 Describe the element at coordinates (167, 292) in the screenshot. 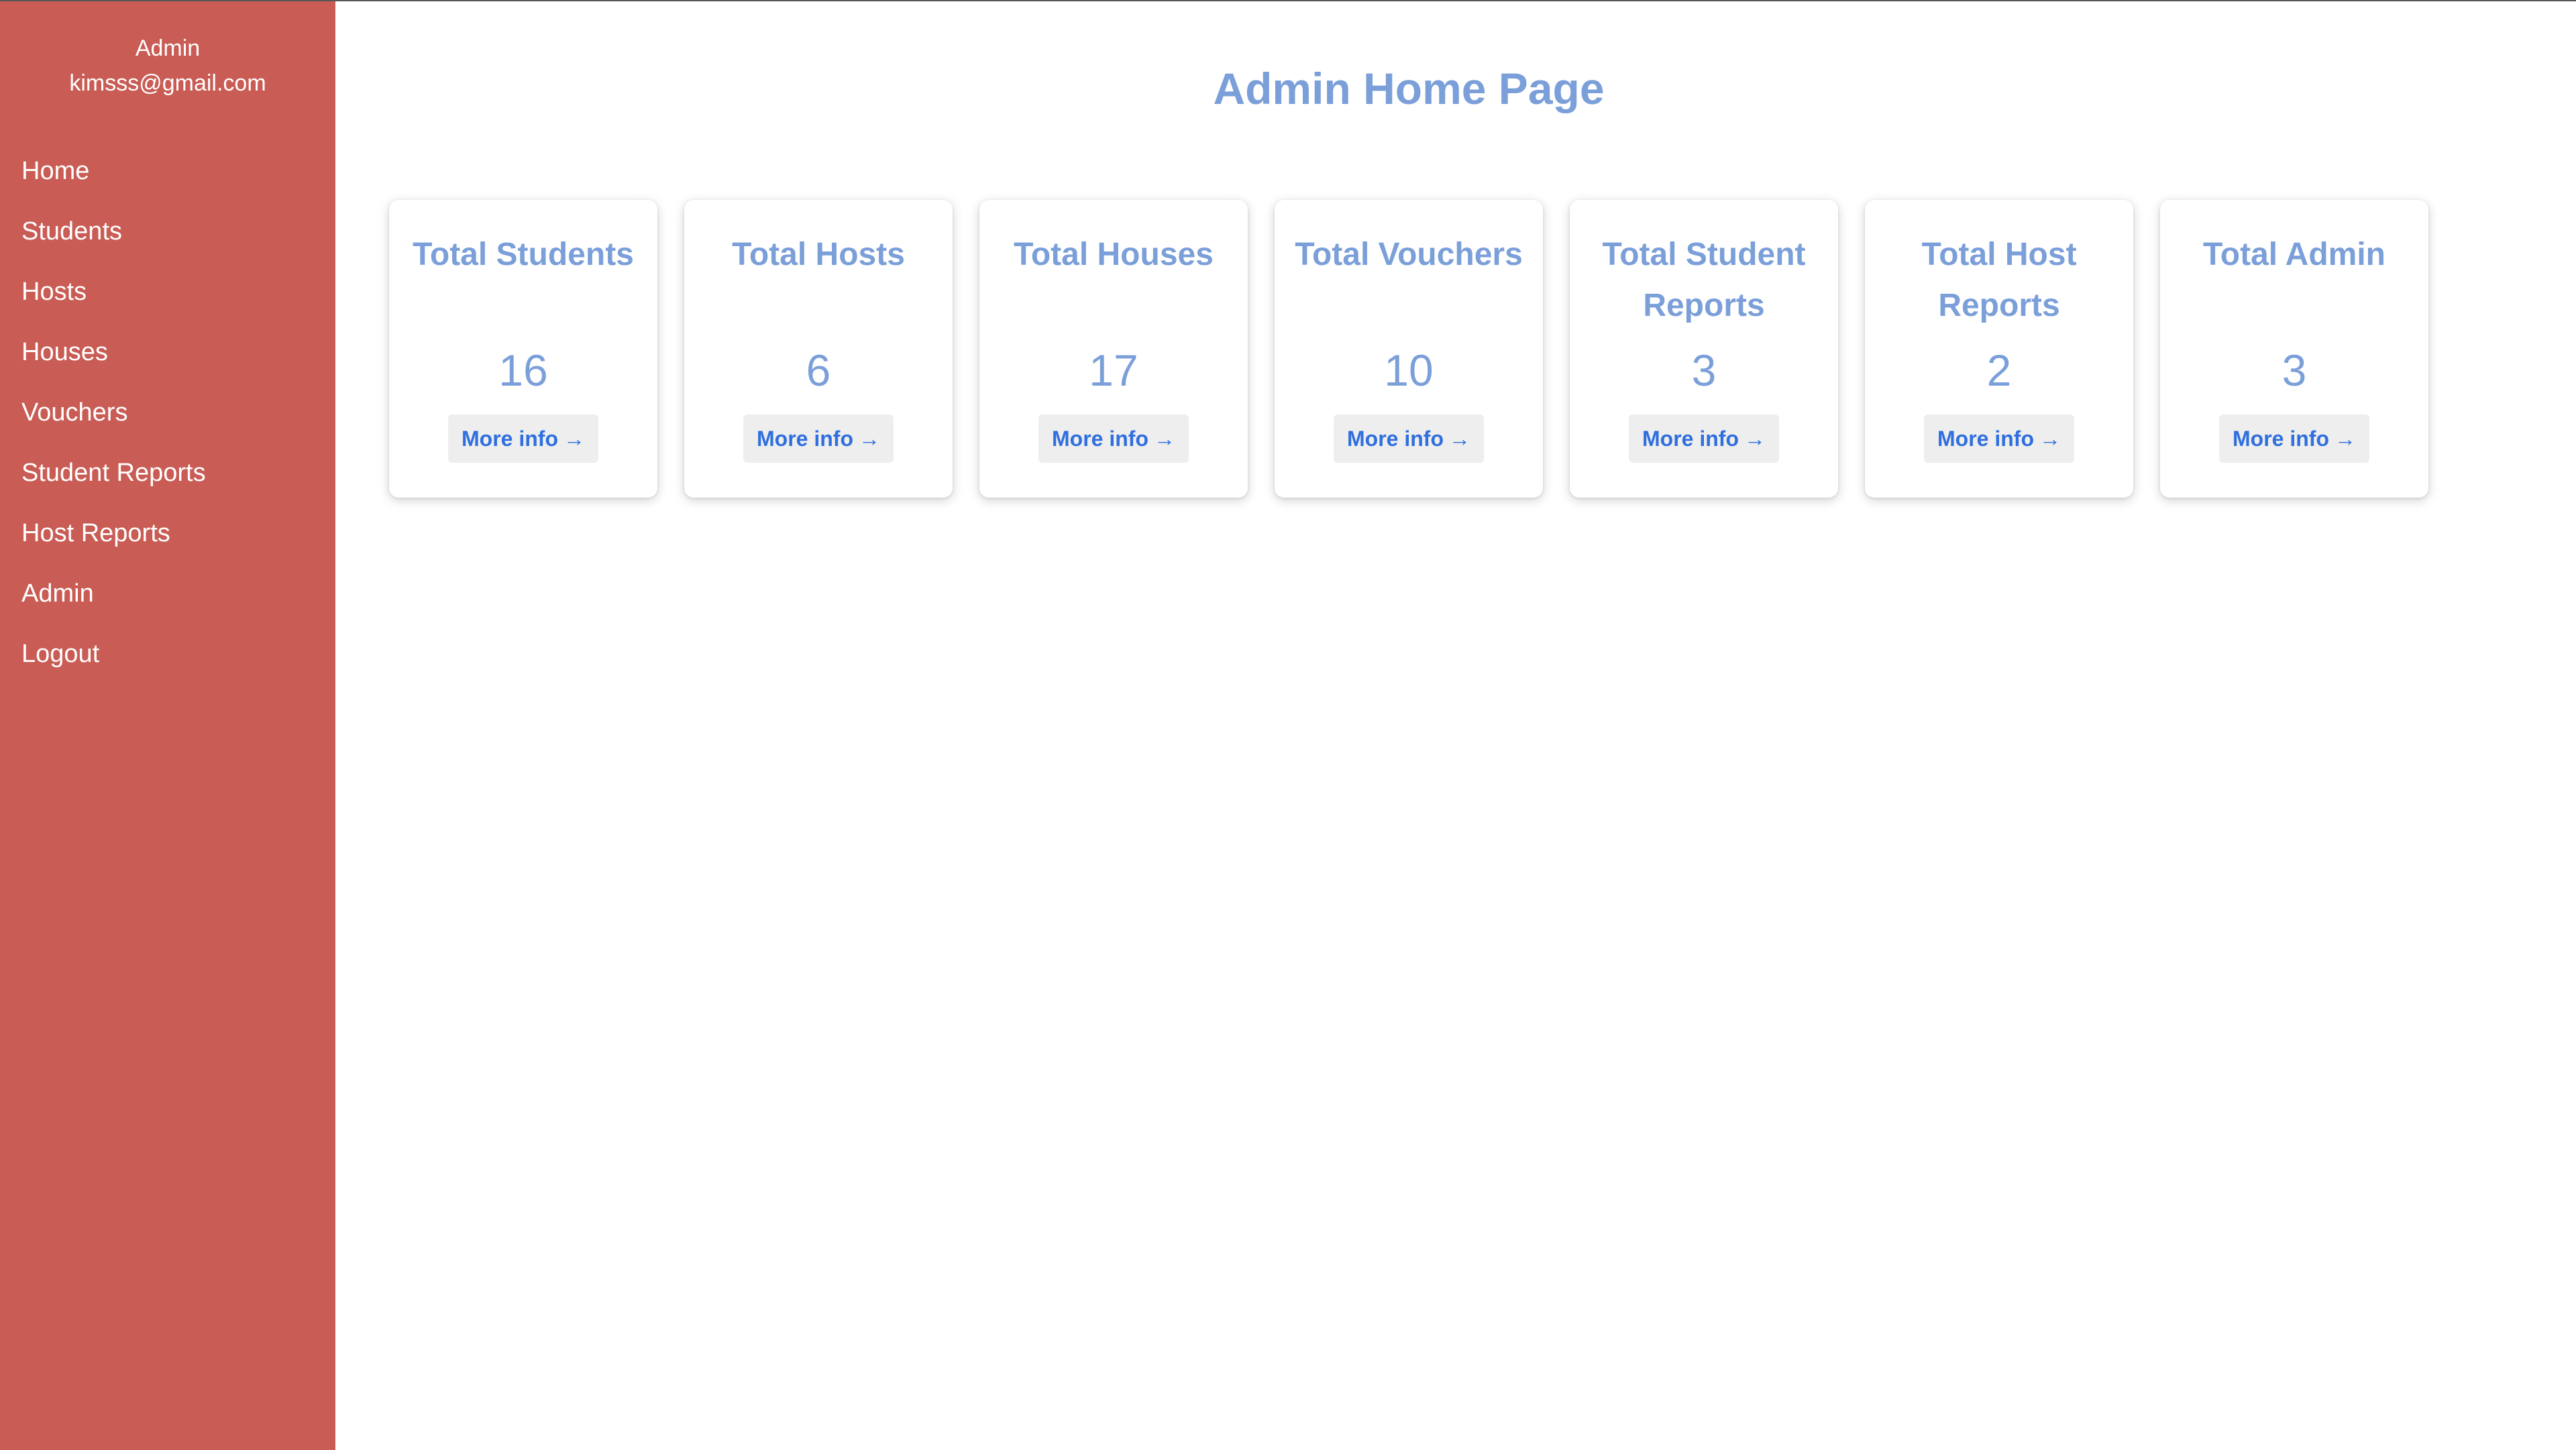

I see `sidebar-item-hosts: Hosts` at that location.